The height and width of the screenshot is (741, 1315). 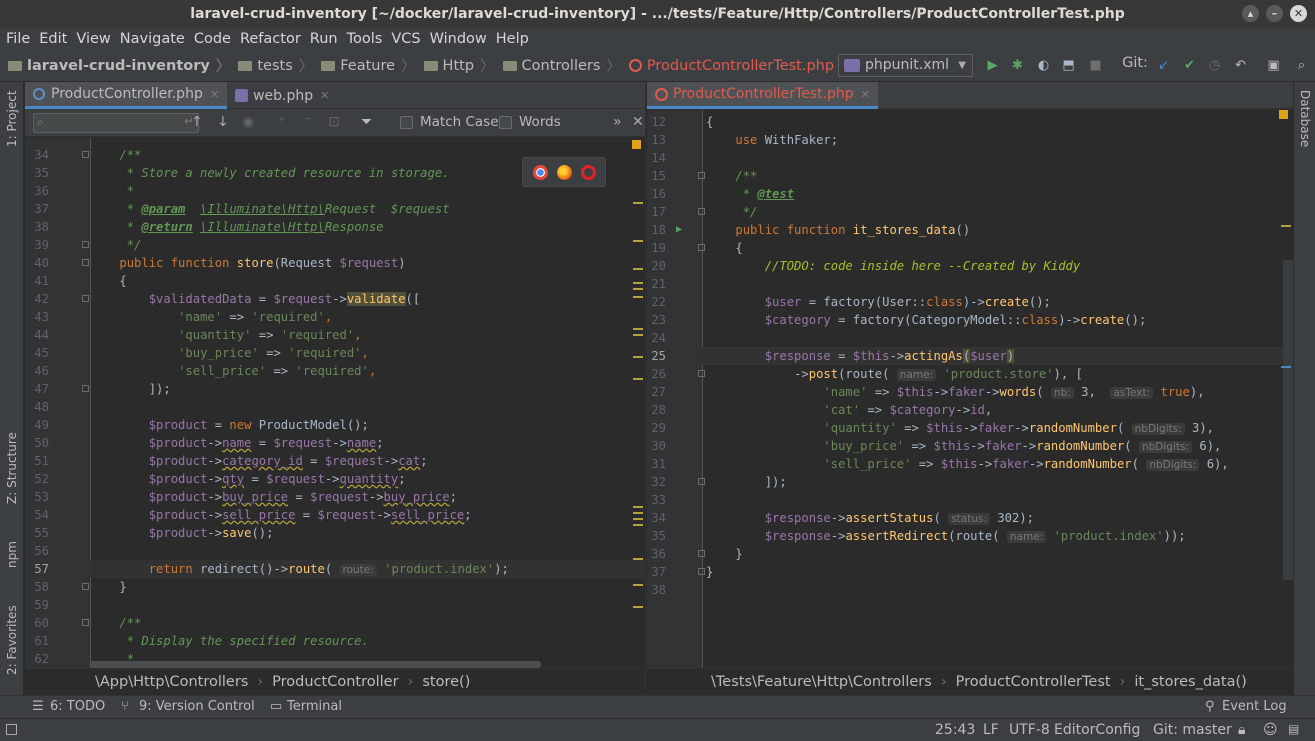 I want to click on horizontal-scrollbar, so click(x=315, y=664).